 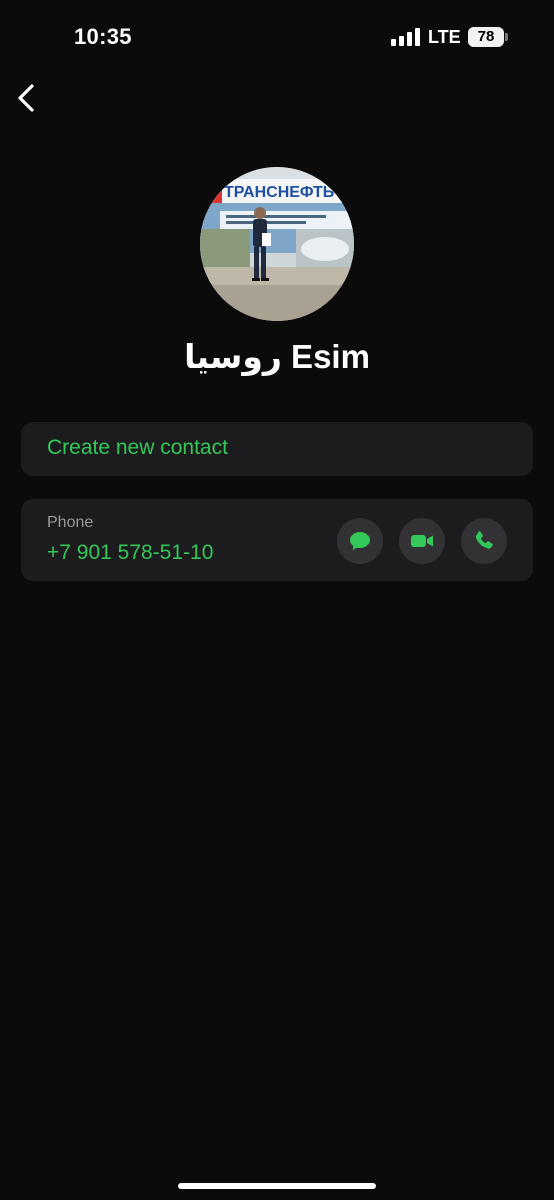 What do you see at coordinates (277, 540) in the screenshot?
I see `phone-card: Phone +7 901 578-51-10` at bounding box center [277, 540].